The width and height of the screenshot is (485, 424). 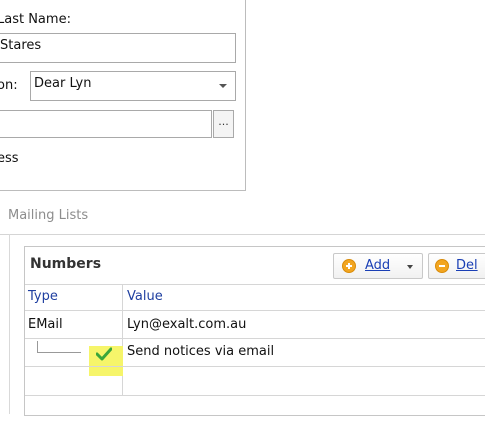 I want to click on salutation-label: on:, so click(x=9, y=85).